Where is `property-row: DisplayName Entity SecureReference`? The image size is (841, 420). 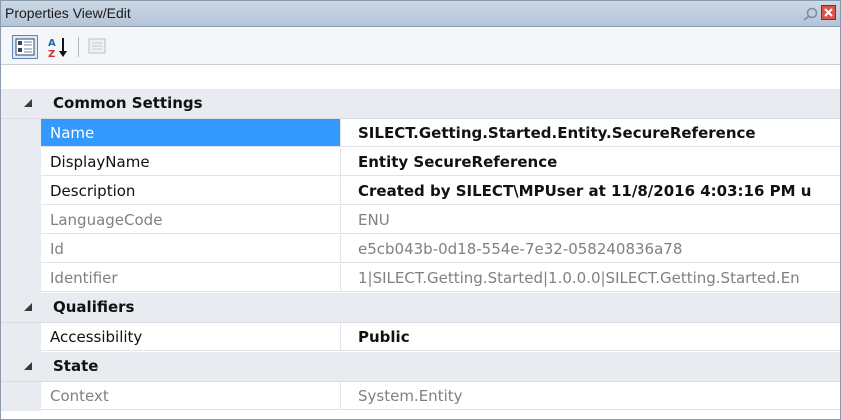 property-row: DisplayName Entity SecureReference is located at coordinates (420, 162).